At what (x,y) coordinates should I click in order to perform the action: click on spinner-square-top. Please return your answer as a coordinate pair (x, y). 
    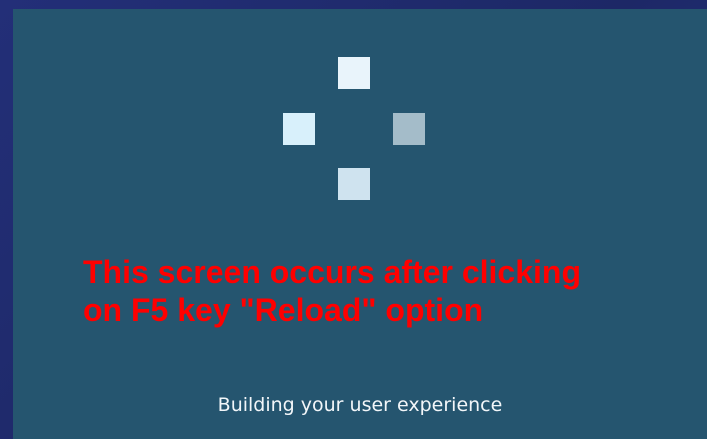
    Looking at the image, I should click on (354, 73).